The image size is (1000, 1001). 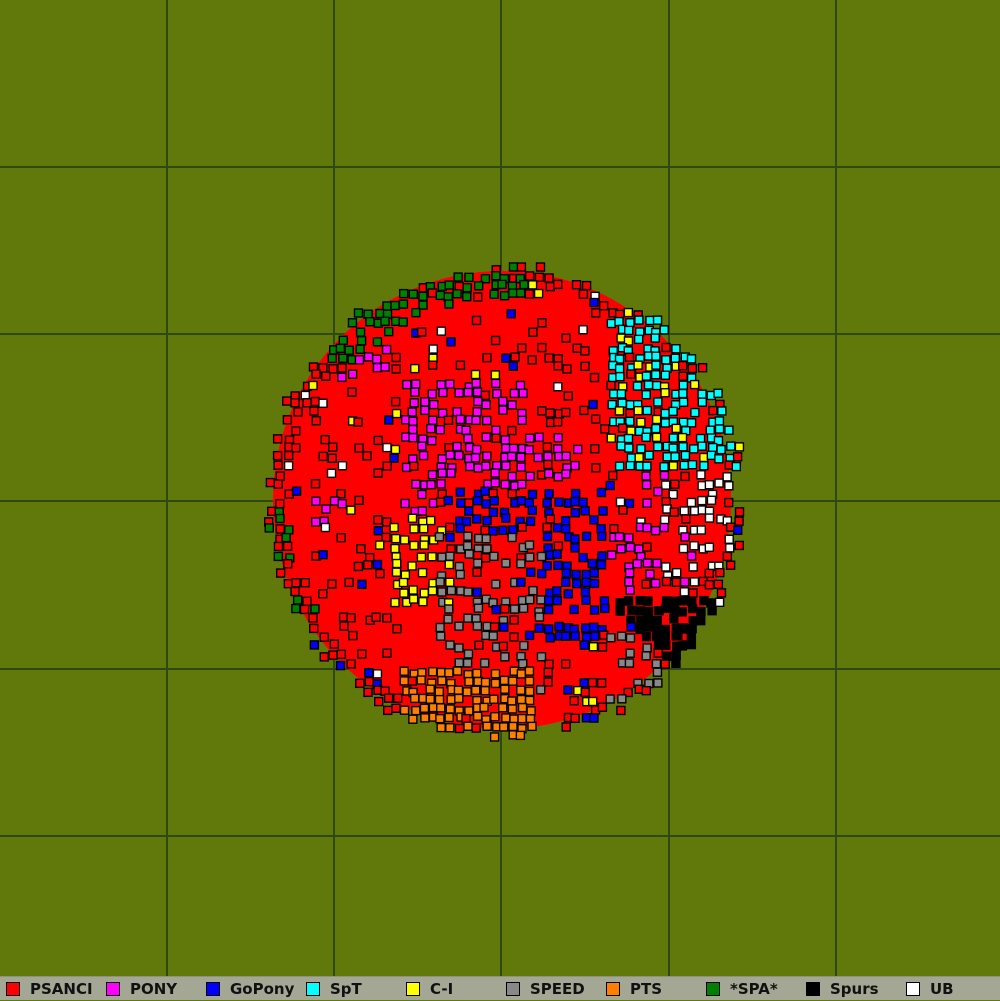 I want to click on legend-label: GoPony, so click(x=262, y=988).